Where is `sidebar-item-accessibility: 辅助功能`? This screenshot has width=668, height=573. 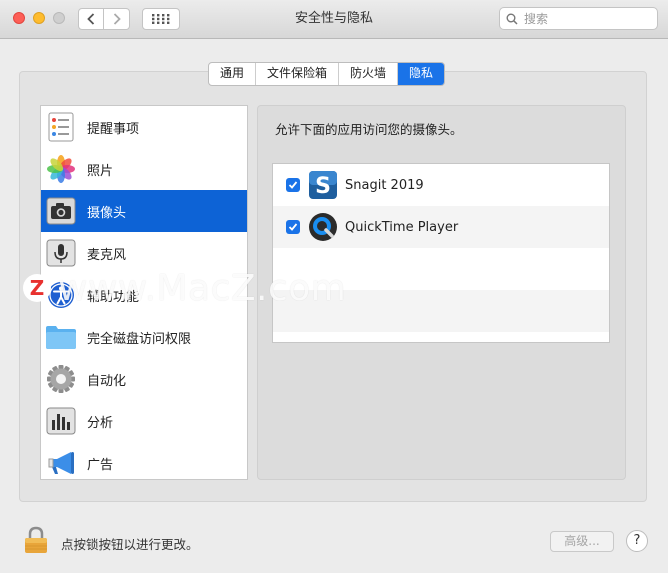 sidebar-item-accessibility: 辅助功能 is located at coordinates (144, 295).